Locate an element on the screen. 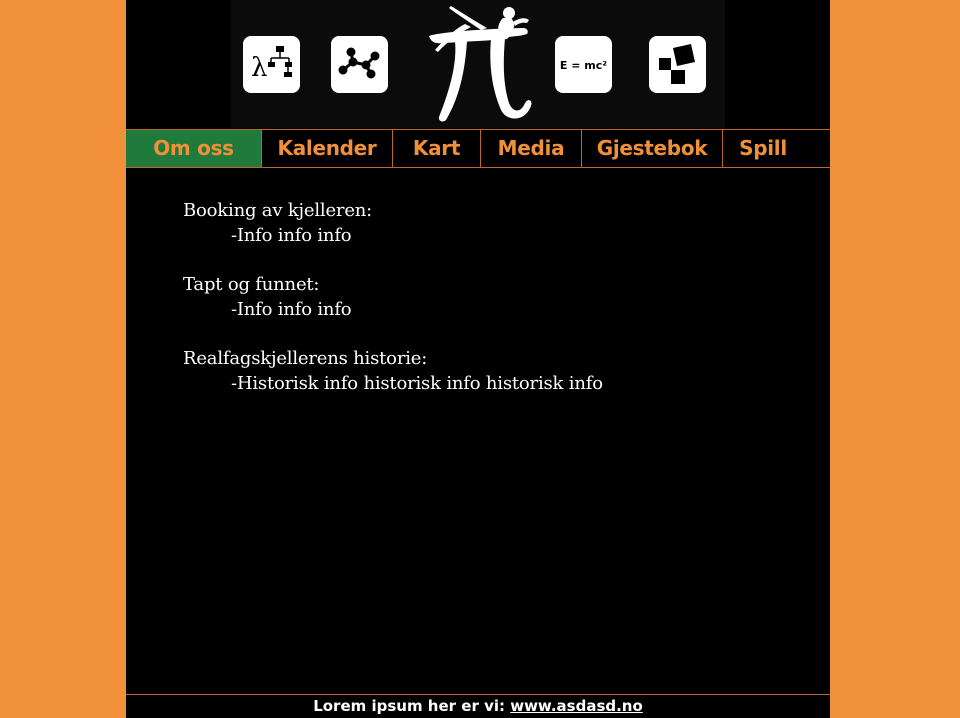 The height and width of the screenshot is (718, 960). footer: Lorem ipsum her er vi: www.asdasd.no is located at coordinates (478, 706).